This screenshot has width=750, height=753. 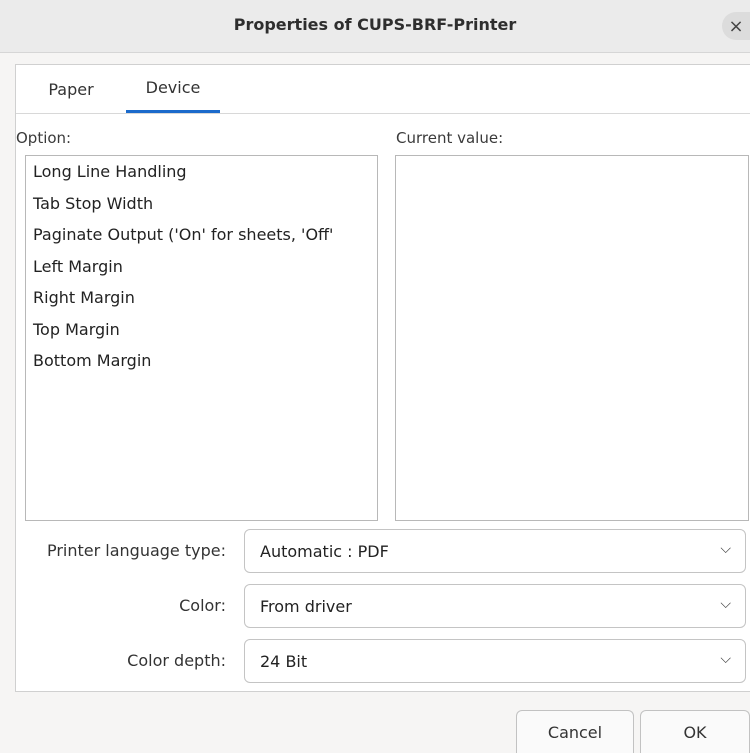 What do you see at coordinates (695, 731) in the screenshot?
I see `ok-button: OK` at bounding box center [695, 731].